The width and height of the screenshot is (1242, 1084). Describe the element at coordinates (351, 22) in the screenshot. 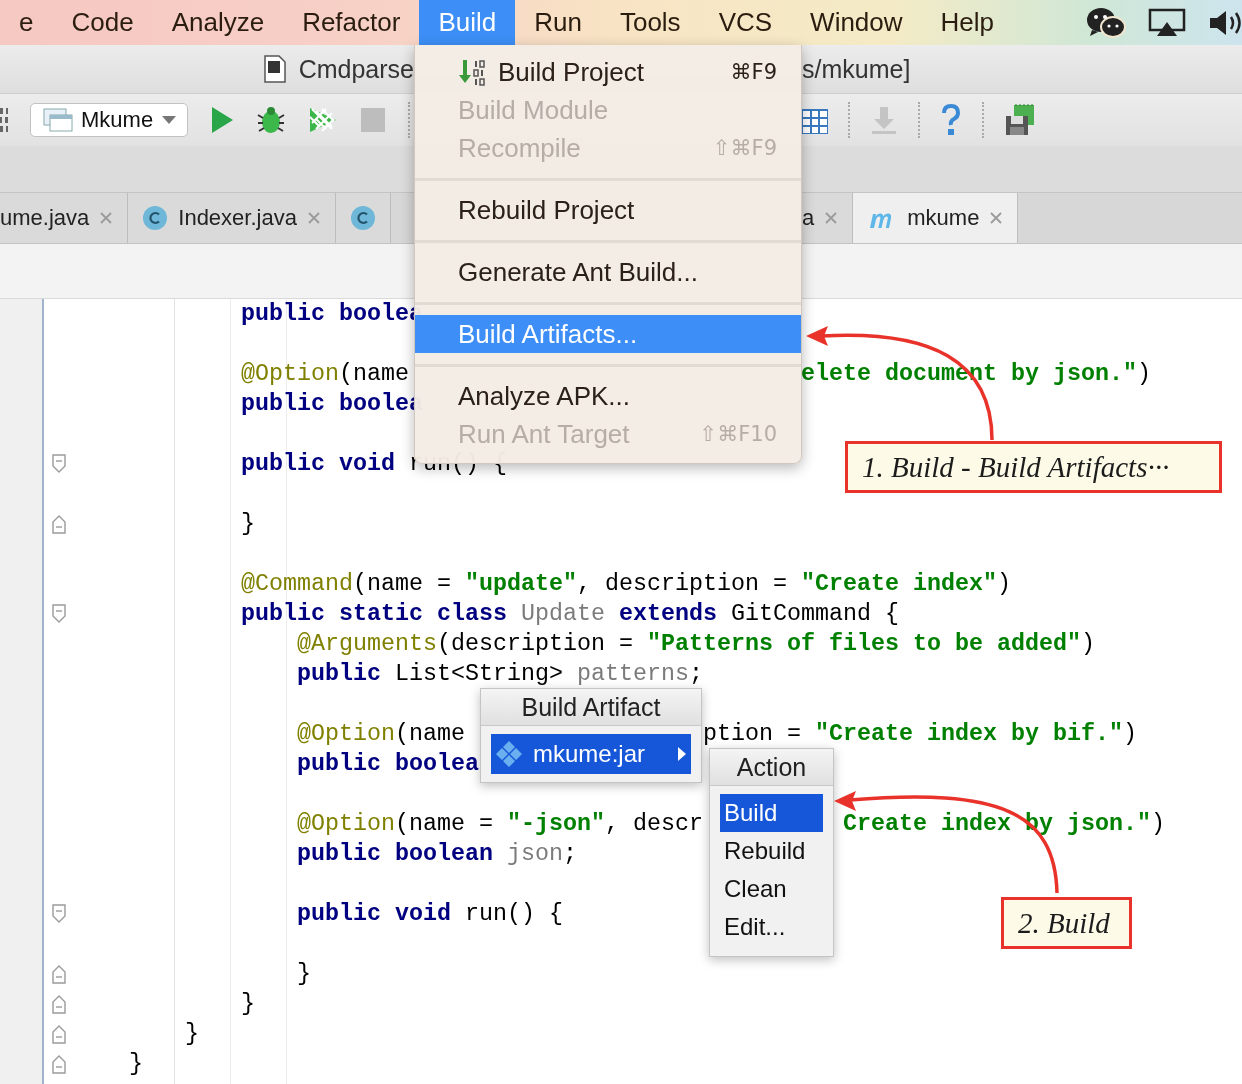

I see `menu-item: Refactor` at that location.